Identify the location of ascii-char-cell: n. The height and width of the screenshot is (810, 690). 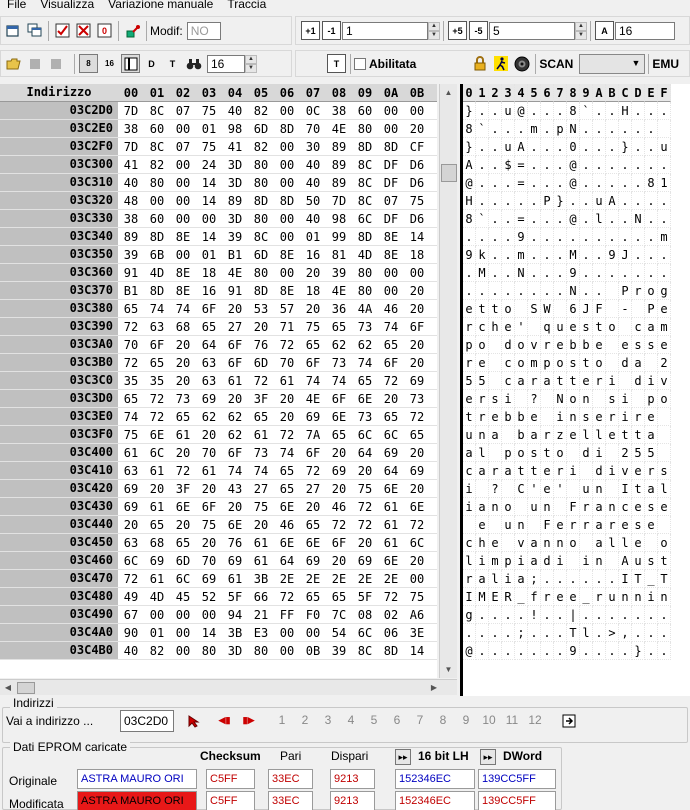
(495, 507).